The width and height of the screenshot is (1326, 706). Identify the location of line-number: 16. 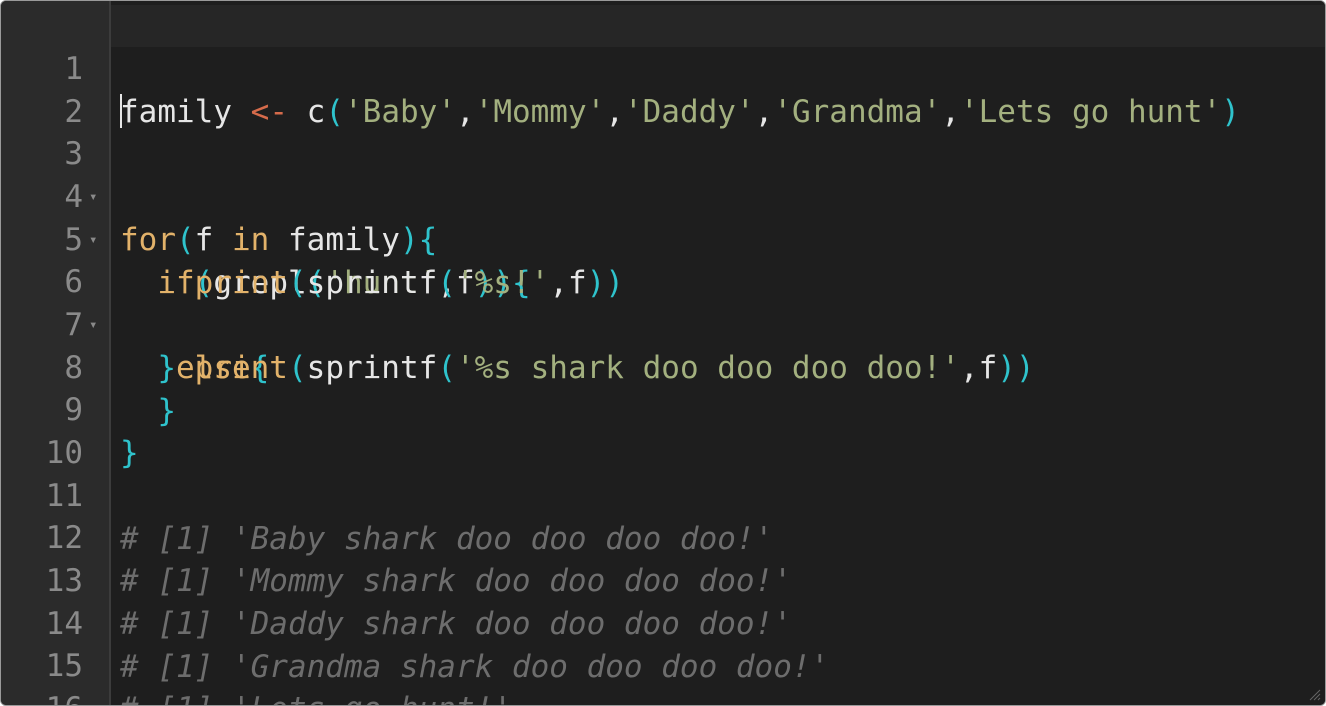
(42, 696).